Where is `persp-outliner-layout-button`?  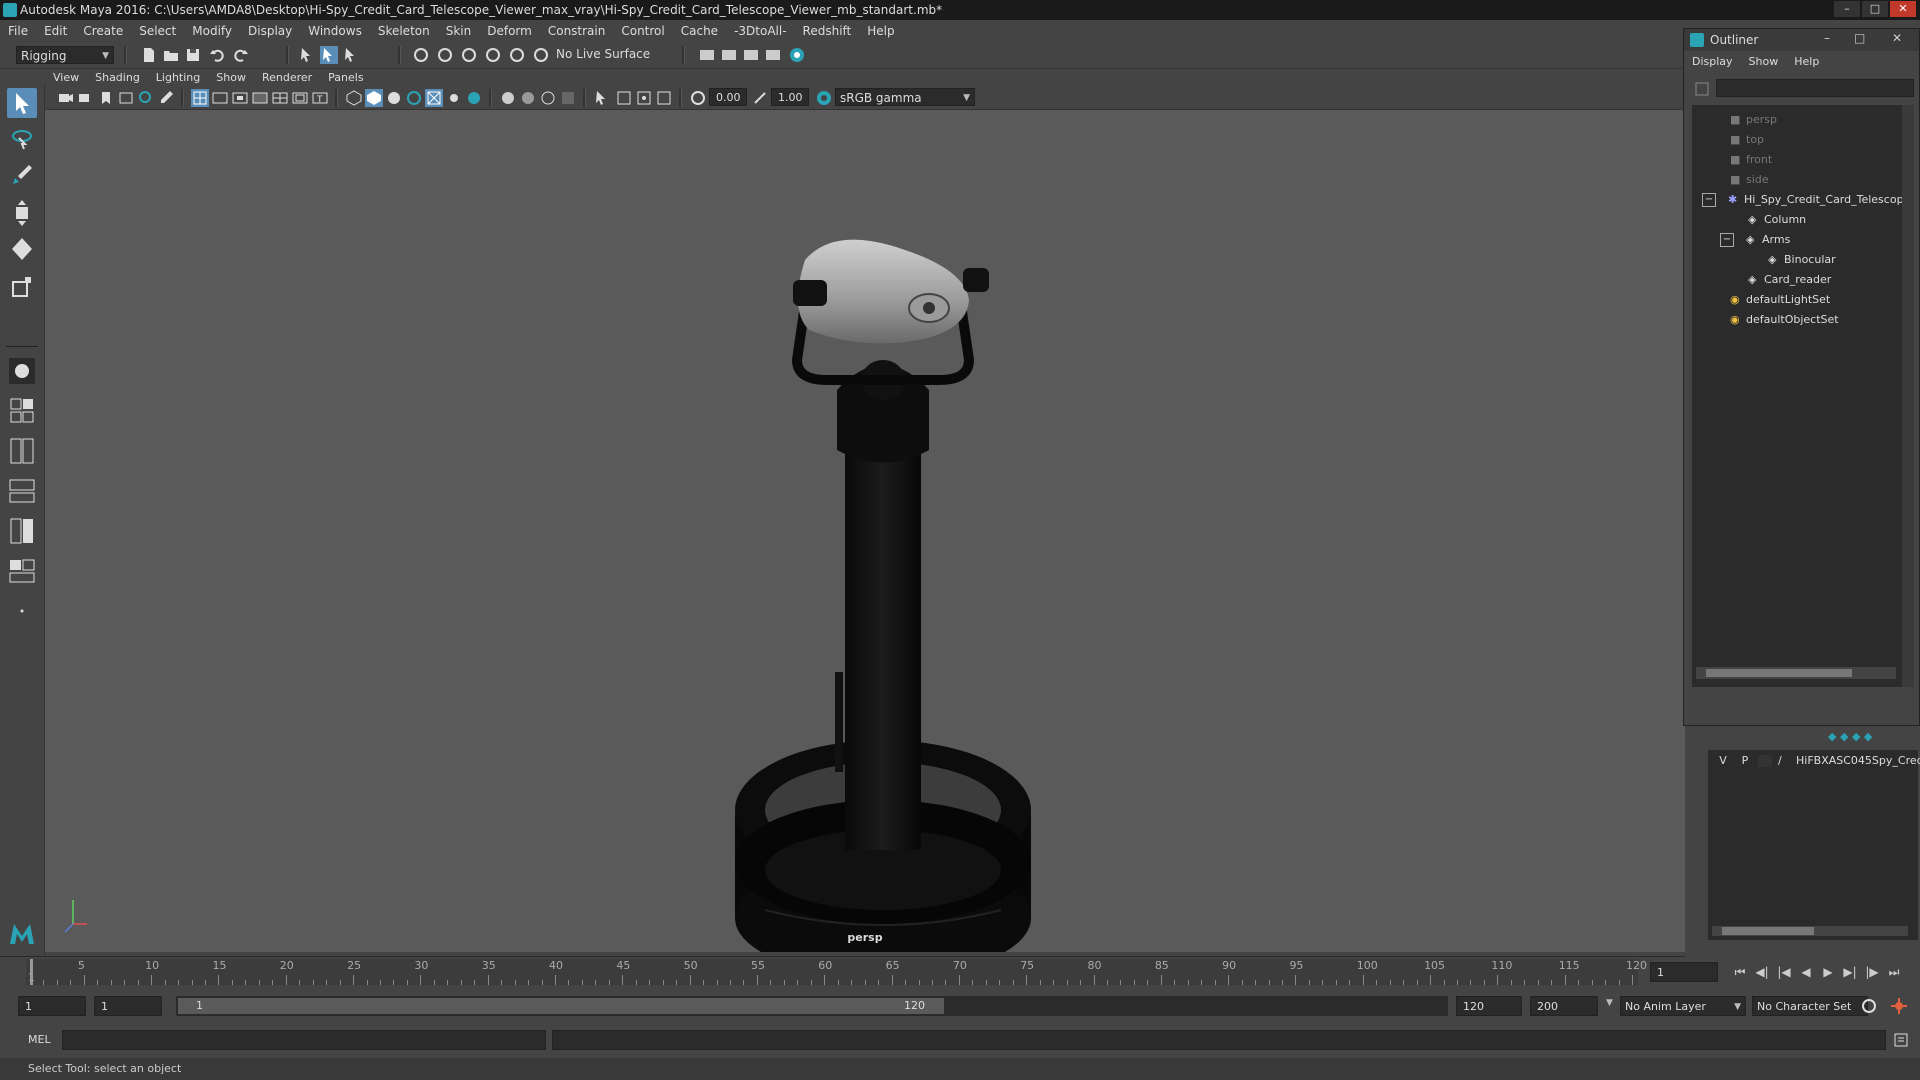 persp-outliner-layout-button is located at coordinates (22, 491).